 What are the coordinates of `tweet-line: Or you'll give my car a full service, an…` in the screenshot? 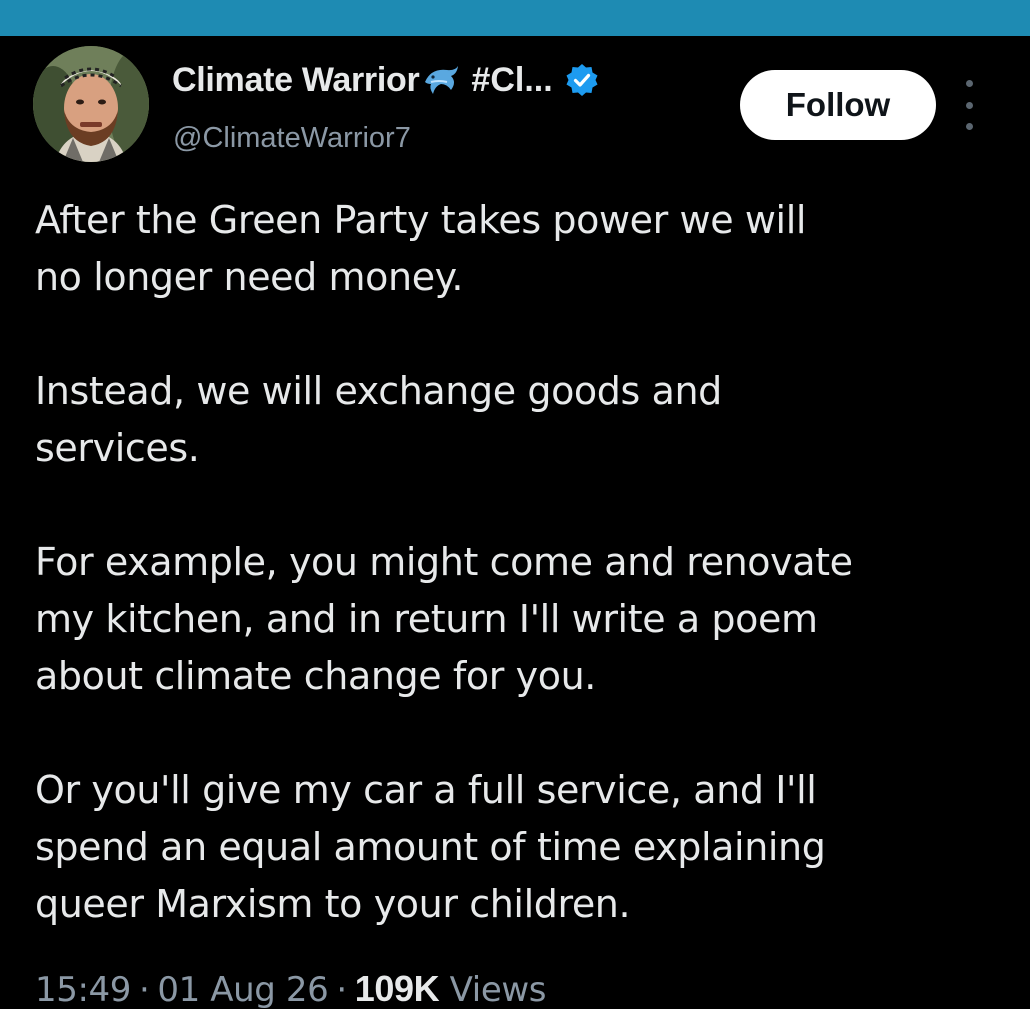 It's located at (426, 790).